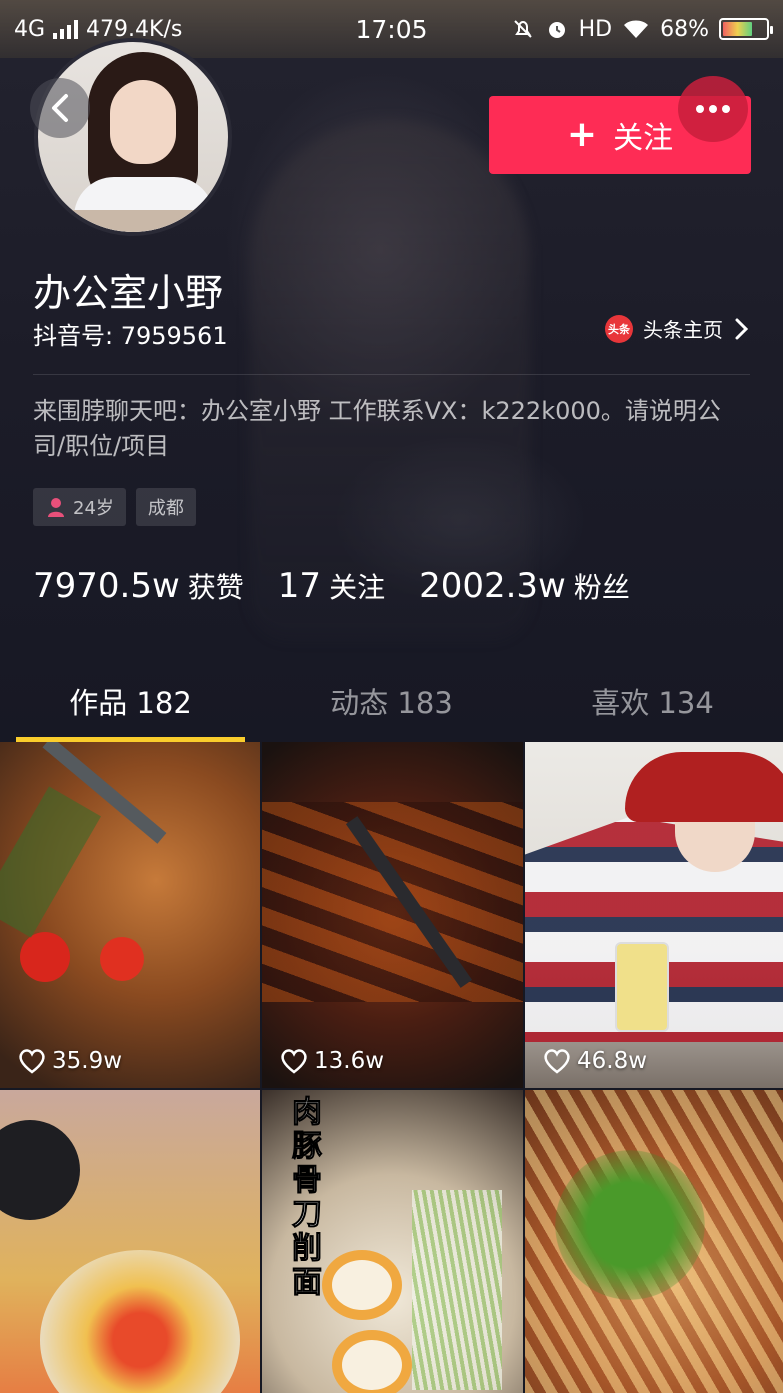 This screenshot has height=1393, width=783. I want to click on chevron-left-icon, so click(60, 108).